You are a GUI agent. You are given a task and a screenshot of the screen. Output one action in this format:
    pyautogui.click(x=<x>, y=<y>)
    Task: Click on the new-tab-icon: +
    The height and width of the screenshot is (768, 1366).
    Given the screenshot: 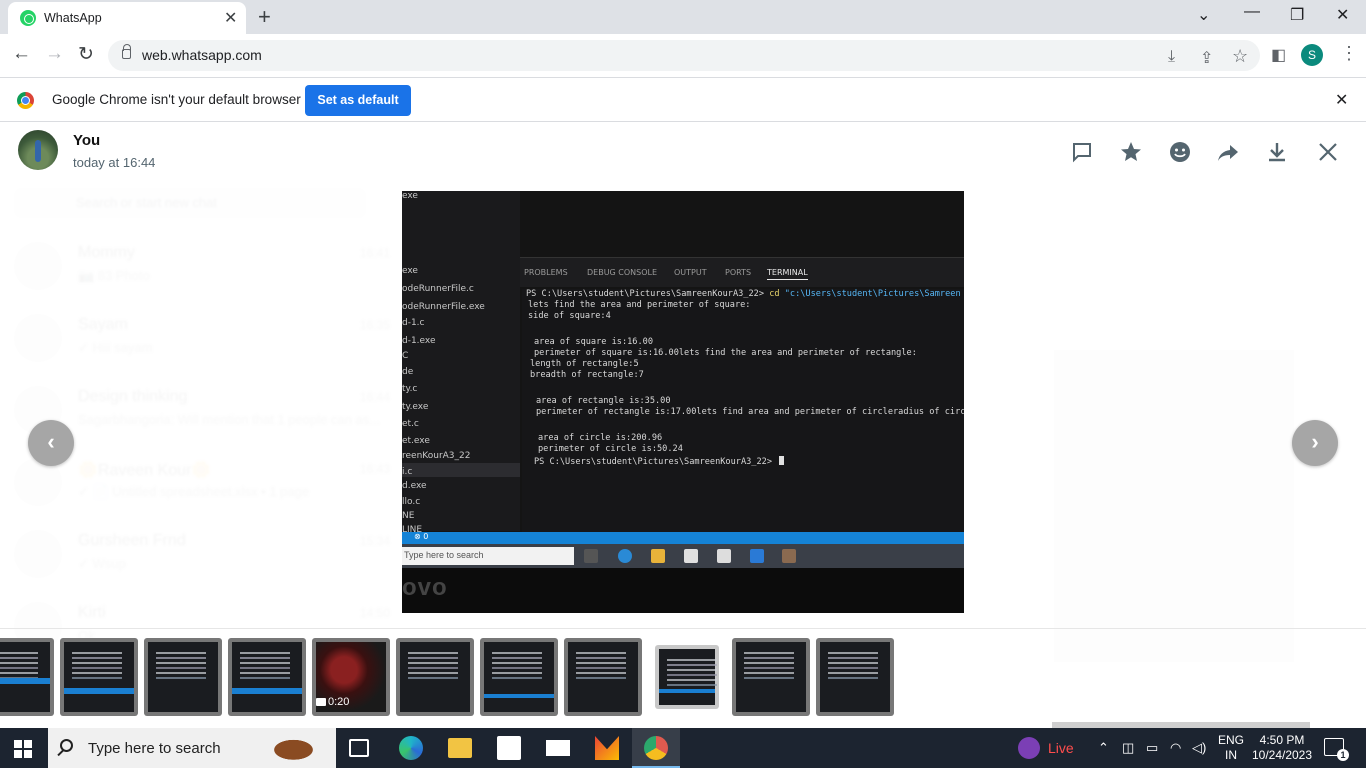 What is the action you would take?
    pyautogui.click(x=264, y=17)
    